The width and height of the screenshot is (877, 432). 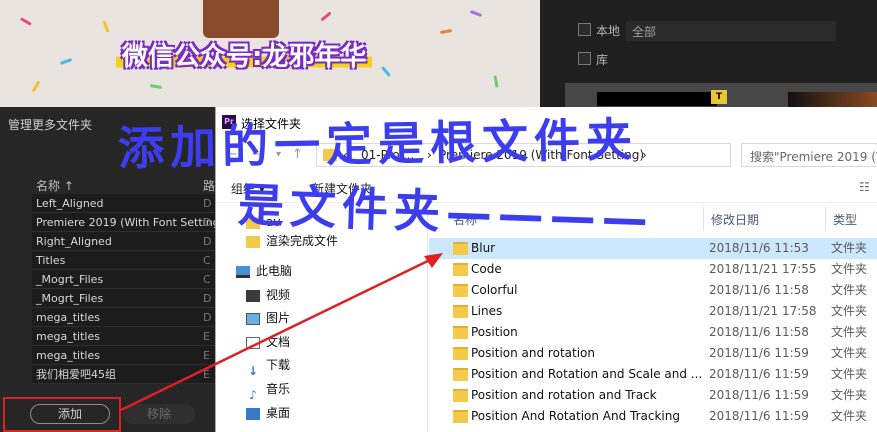 I want to click on annotation-text-line1: 添加的一定是根文件夹, so click(x=378, y=144).